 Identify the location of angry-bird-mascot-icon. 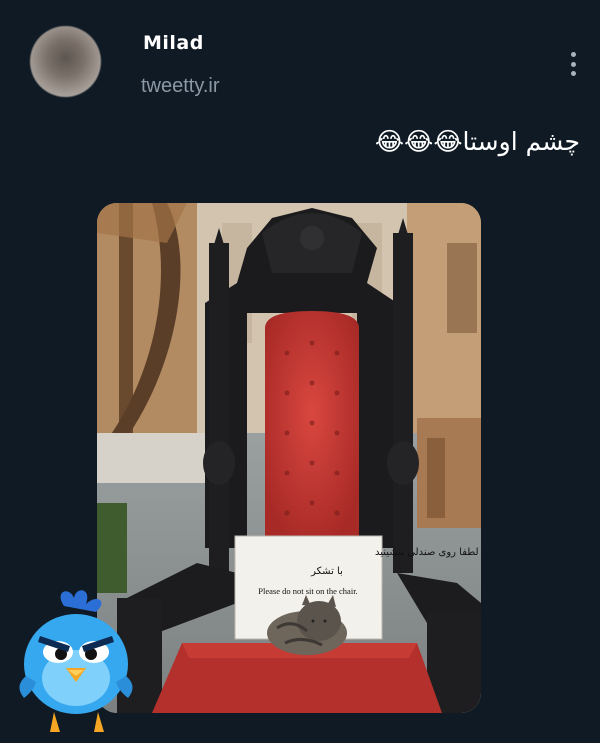
(78, 662).